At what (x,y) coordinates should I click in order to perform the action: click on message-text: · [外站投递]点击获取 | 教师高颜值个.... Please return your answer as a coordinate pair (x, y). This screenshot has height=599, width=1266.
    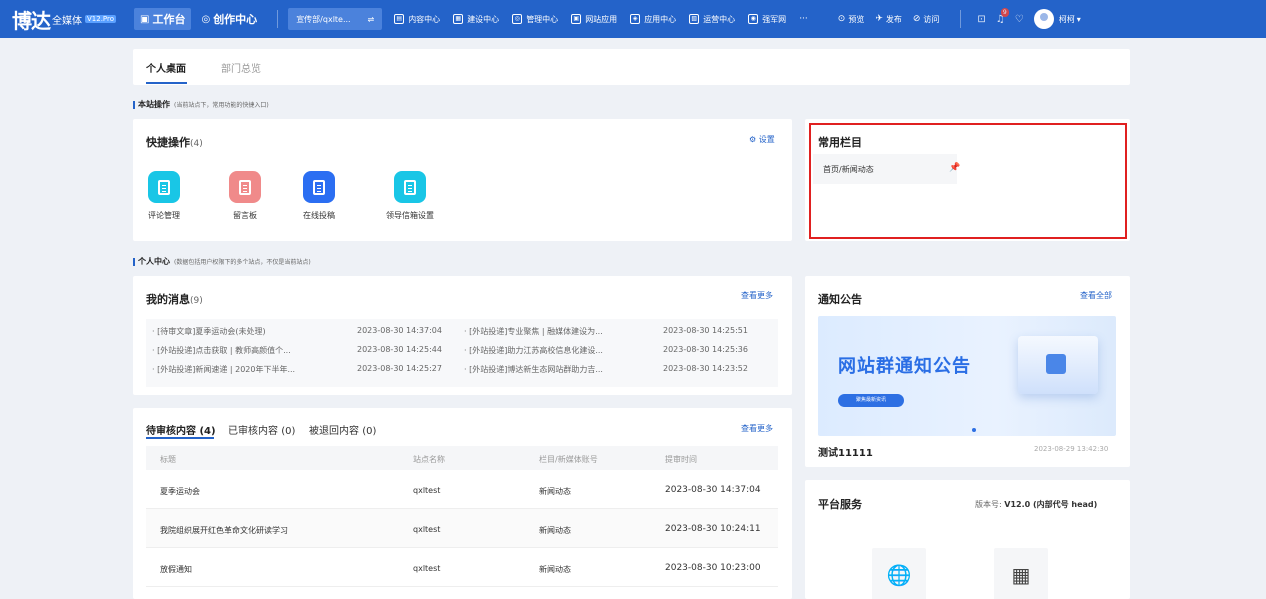
    Looking at the image, I should click on (221, 350).